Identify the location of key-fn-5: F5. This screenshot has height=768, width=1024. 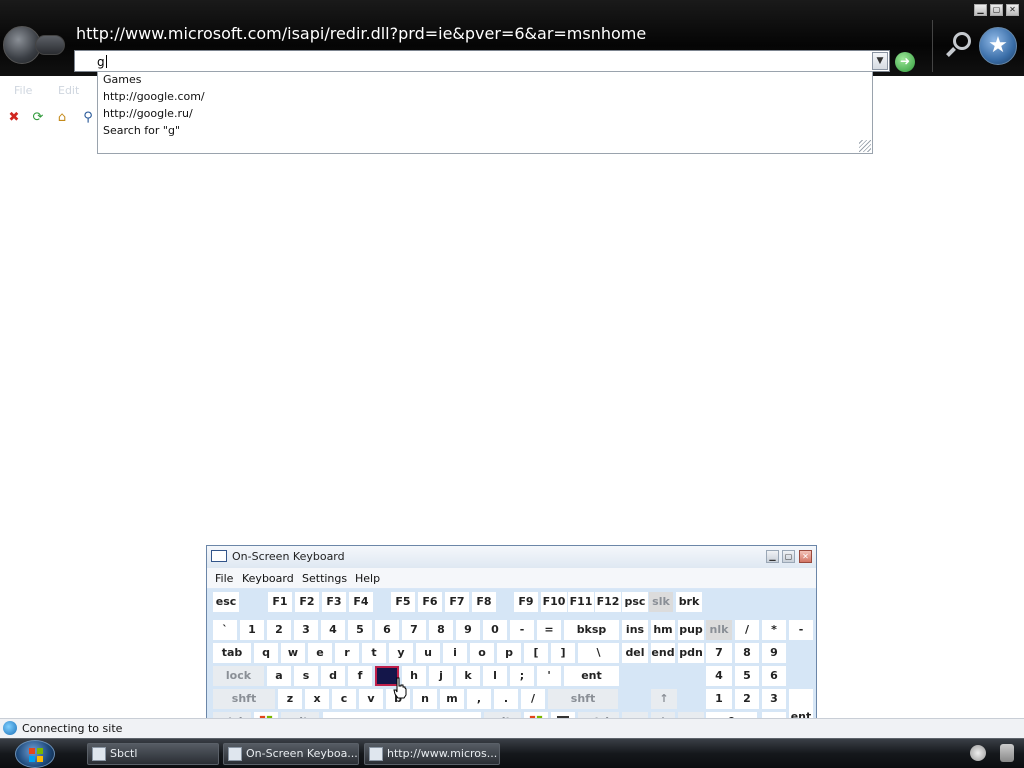
(403, 602).